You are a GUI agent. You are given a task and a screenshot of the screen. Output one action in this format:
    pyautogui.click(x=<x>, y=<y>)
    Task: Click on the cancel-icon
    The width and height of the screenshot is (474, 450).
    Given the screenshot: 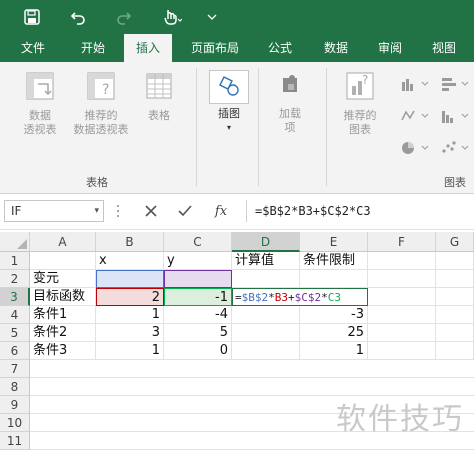 What is the action you would take?
    pyautogui.click(x=151, y=211)
    